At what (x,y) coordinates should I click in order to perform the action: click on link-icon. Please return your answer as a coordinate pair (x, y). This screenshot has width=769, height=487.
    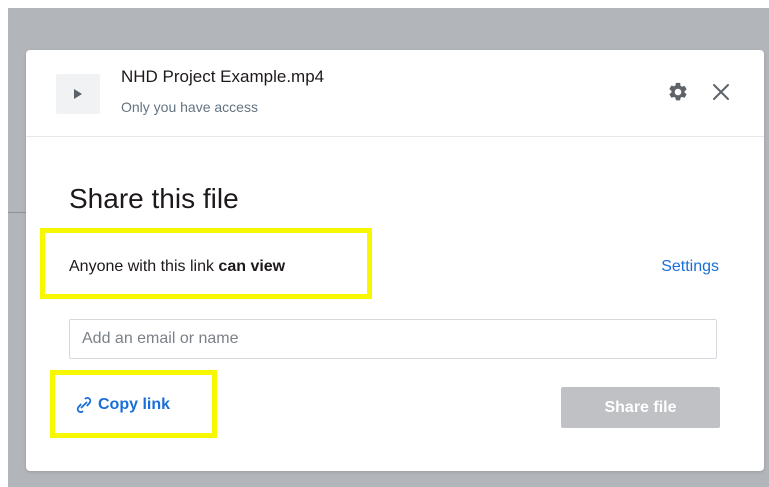
    Looking at the image, I should click on (84, 405).